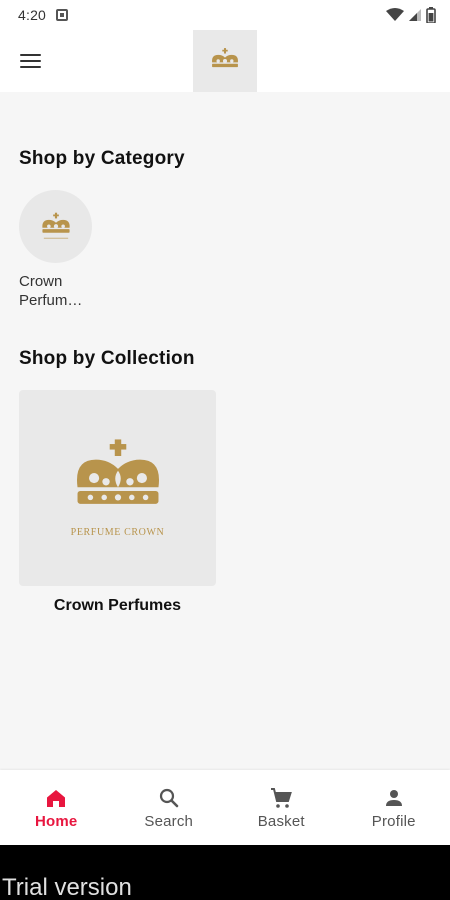  What do you see at coordinates (62, 15) in the screenshot?
I see `notification-icon` at bounding box center [62, 15].